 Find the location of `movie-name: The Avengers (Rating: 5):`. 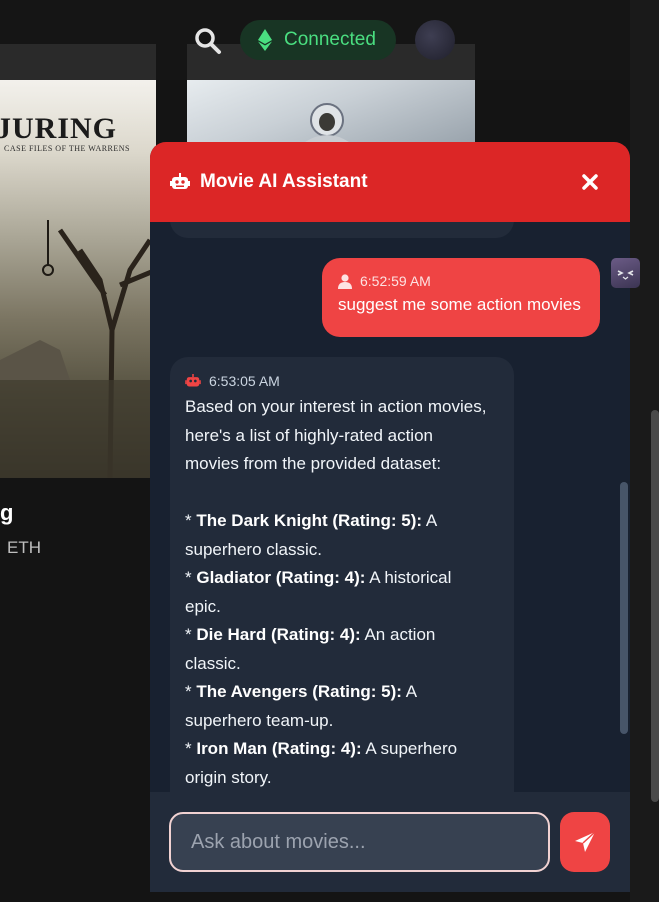

movie-name: The Avengers (Rating: 5): is located at coordinates (299, 691).